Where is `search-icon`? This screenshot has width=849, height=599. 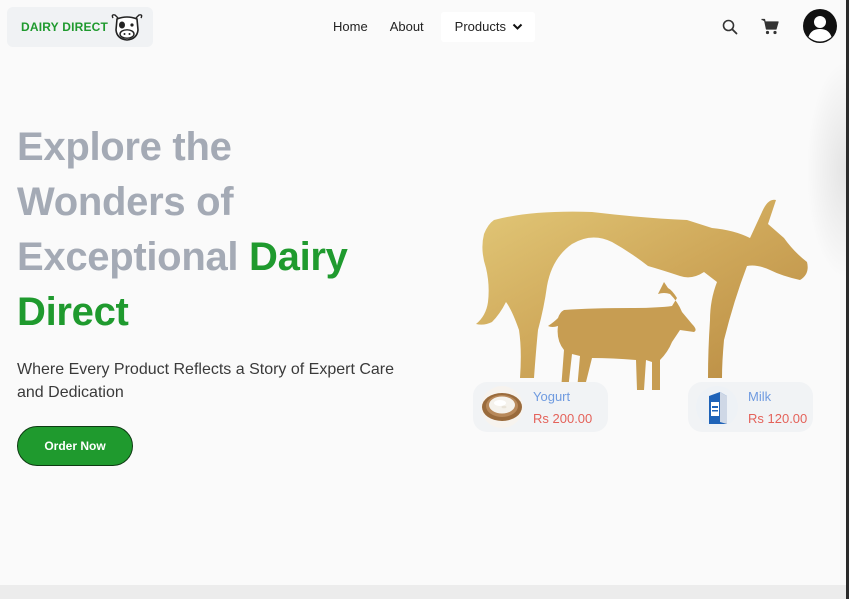
search-icon is located at coordinates (730, 29).